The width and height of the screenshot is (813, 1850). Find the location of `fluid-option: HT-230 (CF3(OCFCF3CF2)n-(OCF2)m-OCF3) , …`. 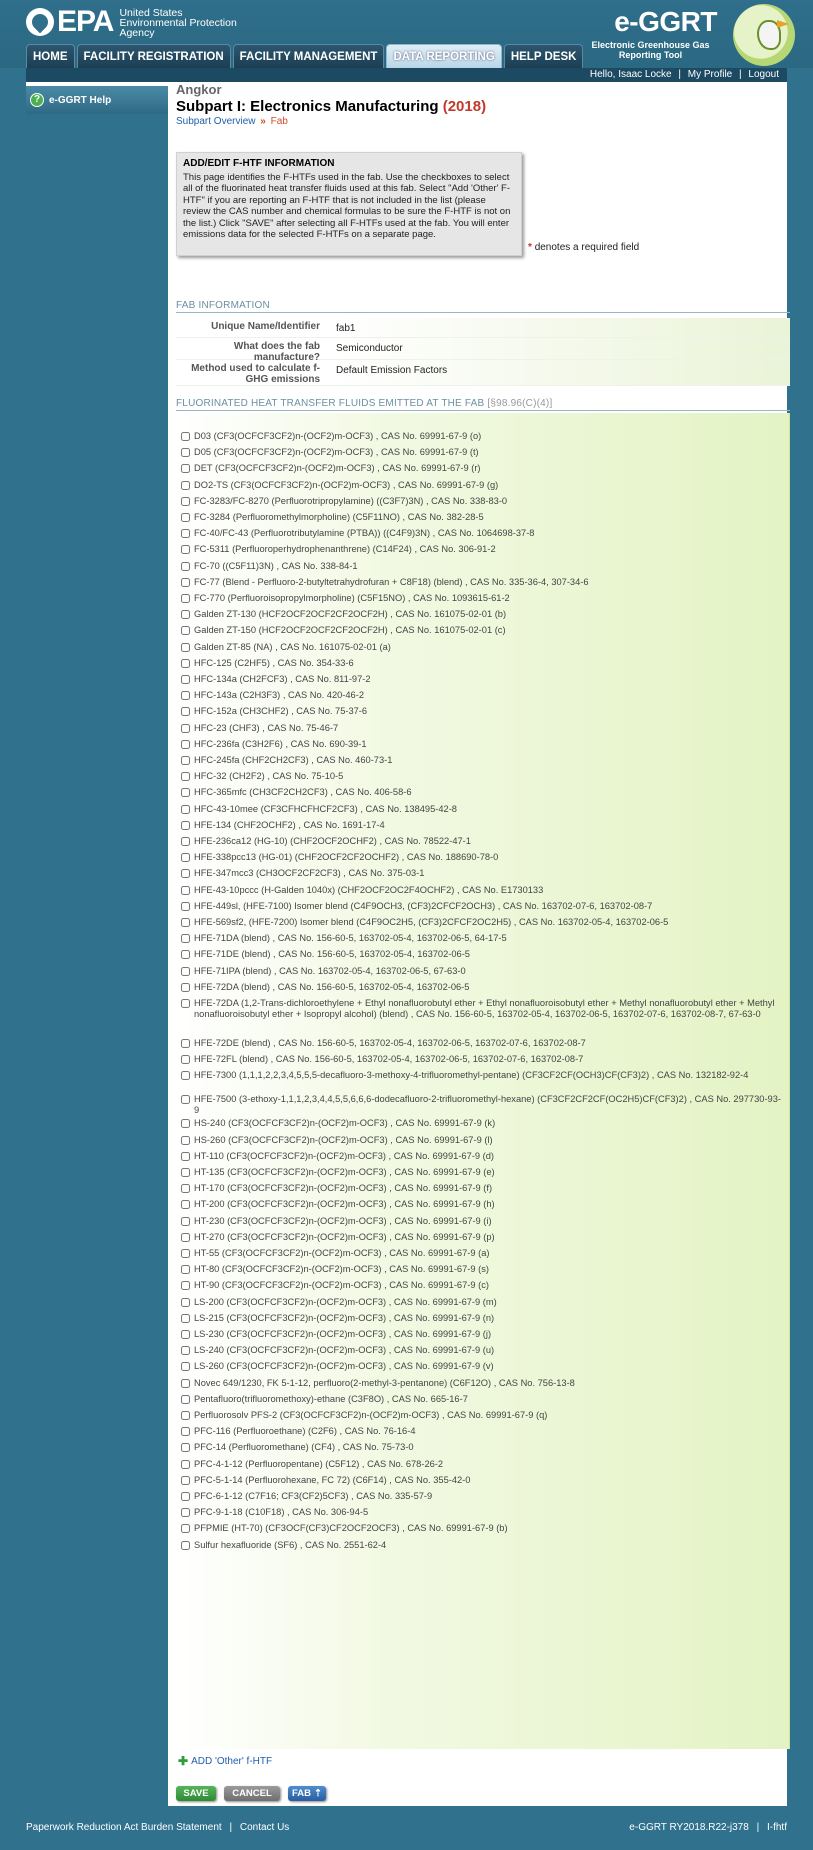

fluid-option: HT-230 (CF3(OCFCF3CF2)n-(OCF2)m-OCF3) , … is located at coordinates (481, 1221).